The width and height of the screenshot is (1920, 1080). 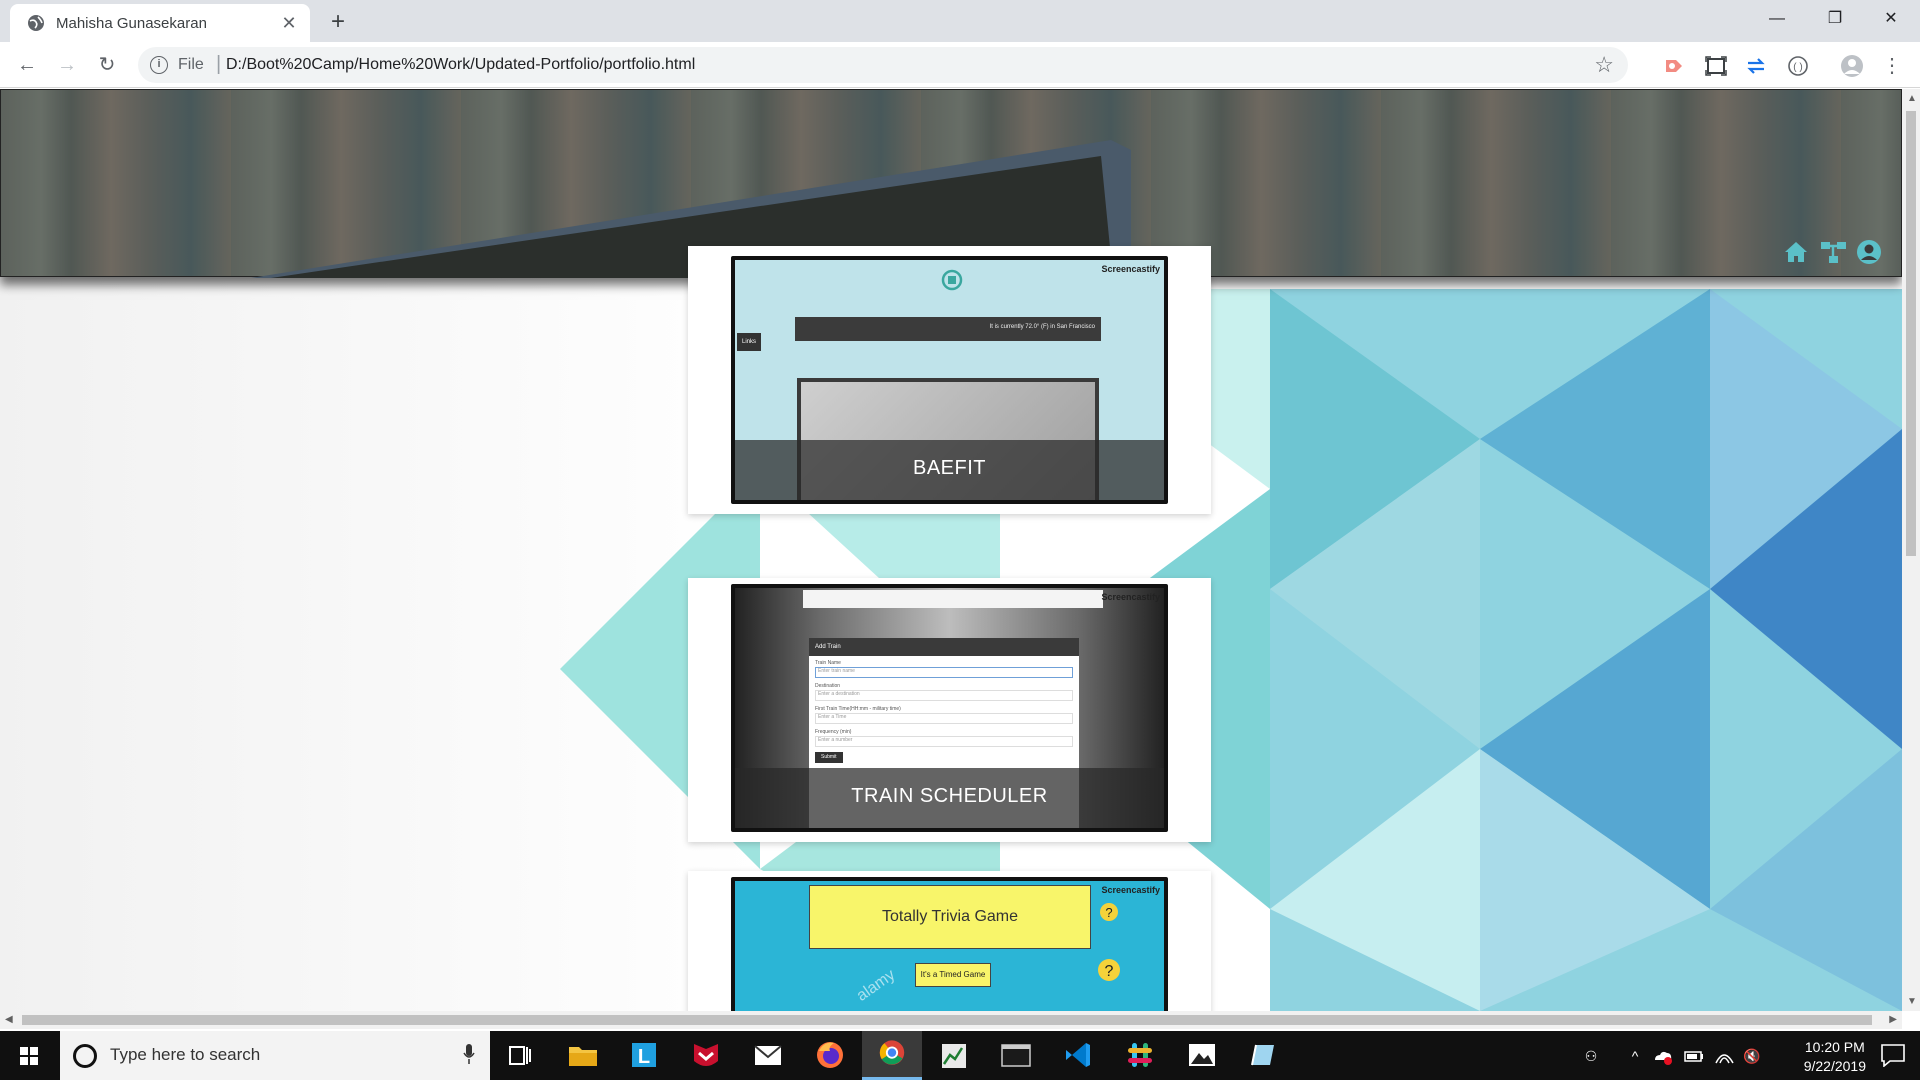 What do you see at coordinates (1724, 1056) in the screenshot?
I see `wifi-icon` at bounding box center [1724, 1056].